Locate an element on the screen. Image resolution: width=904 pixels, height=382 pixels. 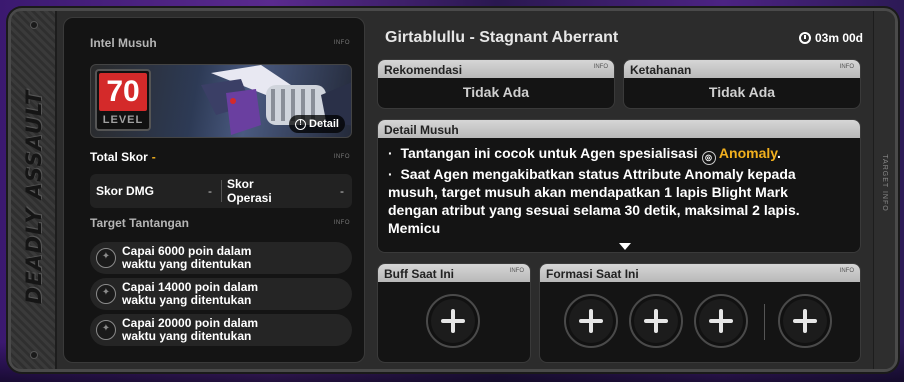
skor-dmg-label: Skor DMG is located at coordinates (125, 191).